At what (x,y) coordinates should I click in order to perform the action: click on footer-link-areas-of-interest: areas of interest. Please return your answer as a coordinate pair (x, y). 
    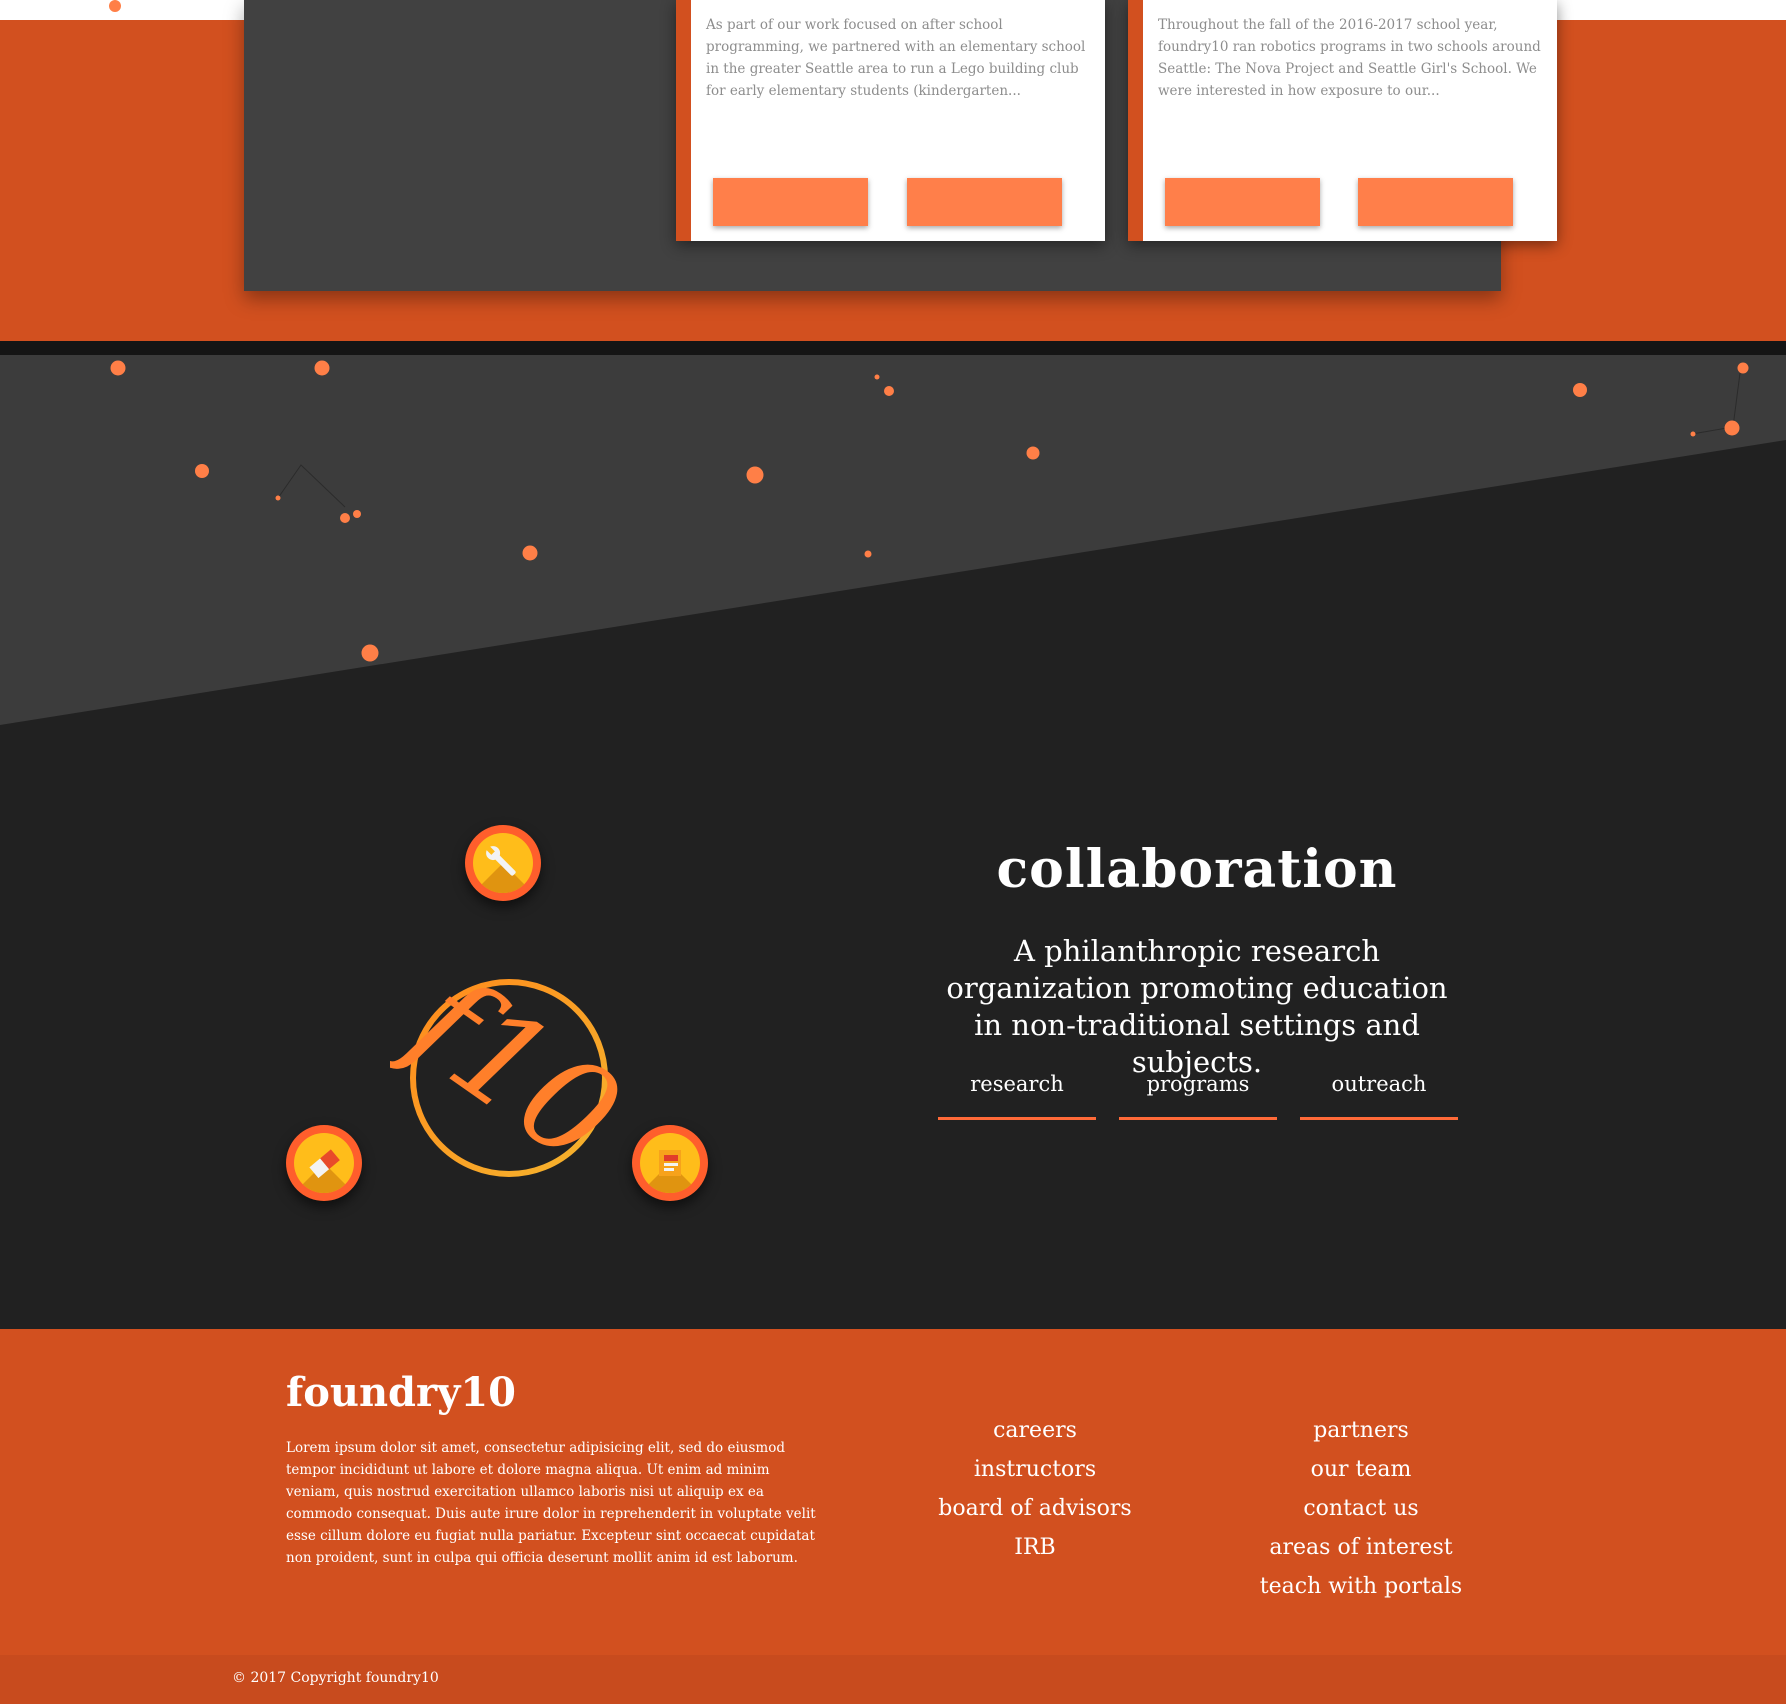
    Looking at the image, I should click on (1361, 1547).